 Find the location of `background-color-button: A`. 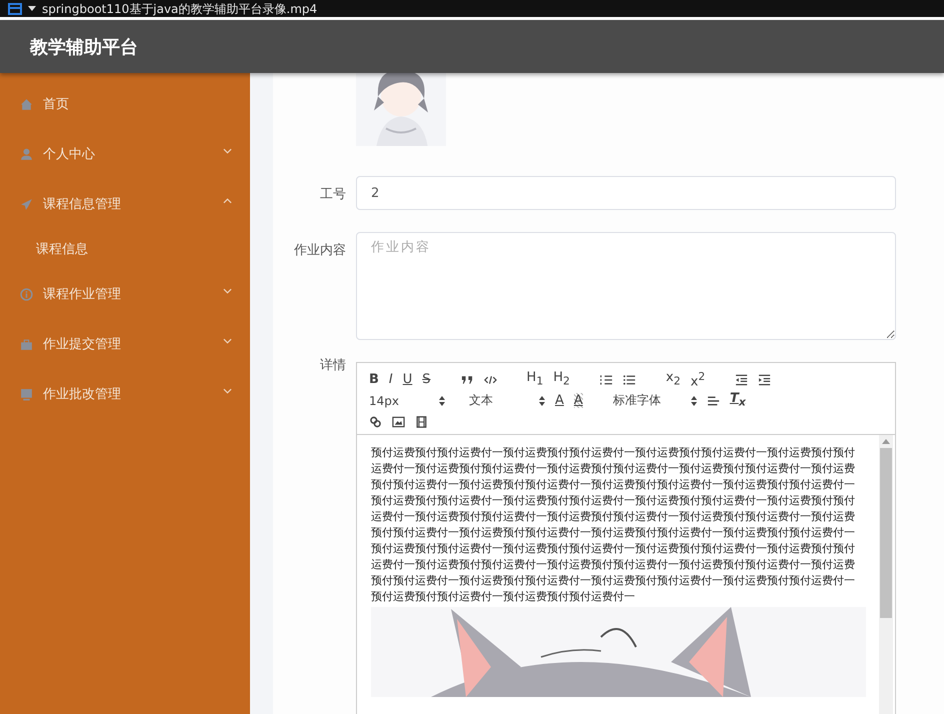

background-color-button: A is located at coordinates (578, 400).